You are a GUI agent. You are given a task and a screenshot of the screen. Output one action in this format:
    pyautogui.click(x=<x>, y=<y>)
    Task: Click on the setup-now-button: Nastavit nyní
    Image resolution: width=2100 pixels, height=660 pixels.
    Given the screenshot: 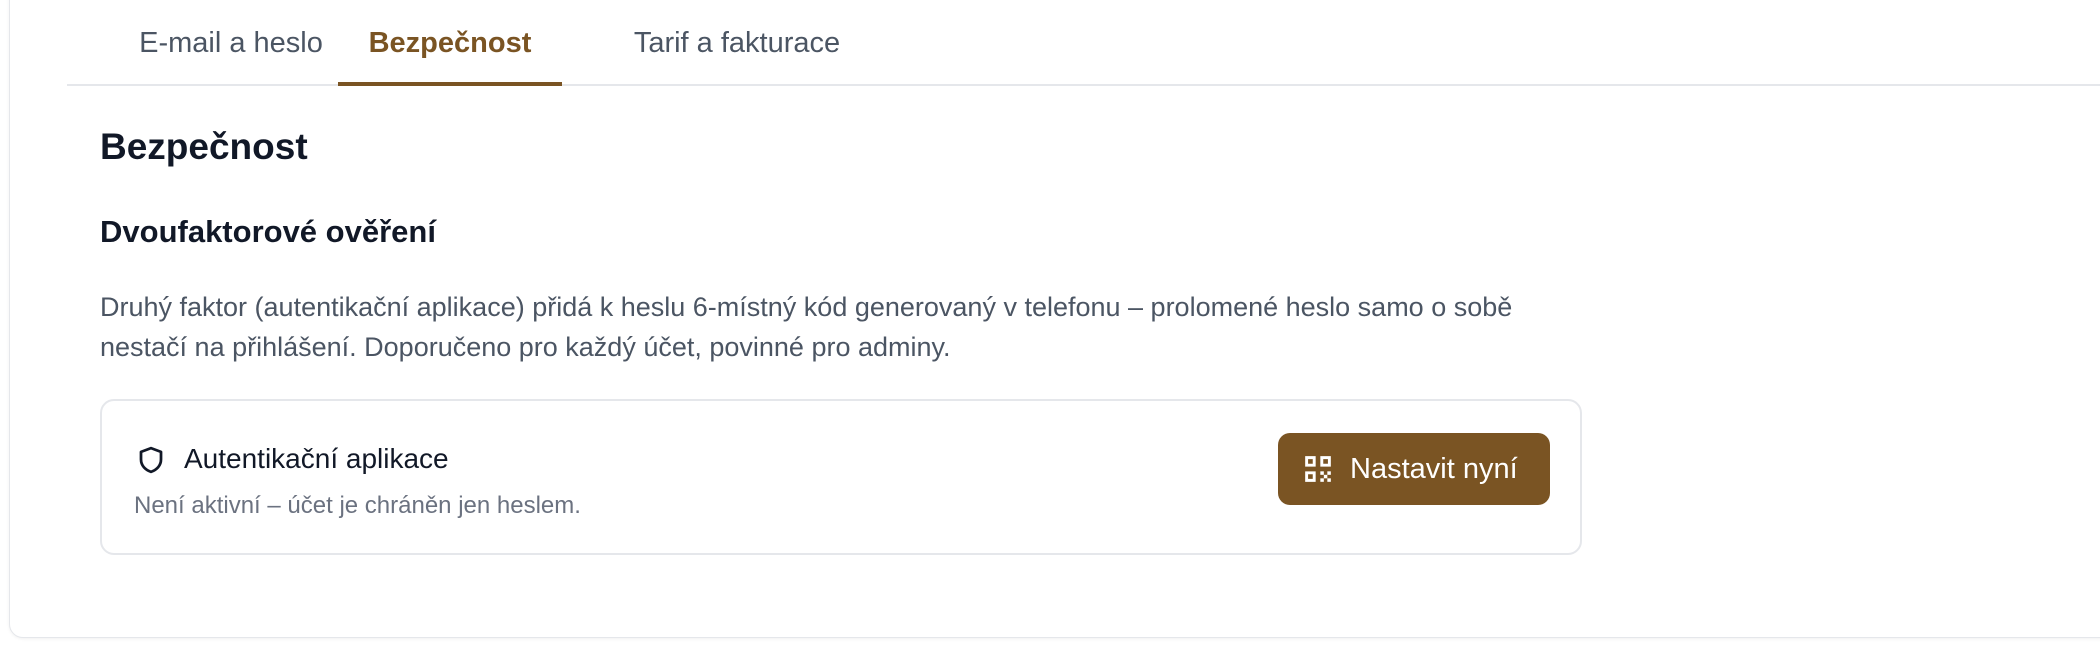 What is the action you would take?
    pyautogui.click(x=1414, y=469)
    